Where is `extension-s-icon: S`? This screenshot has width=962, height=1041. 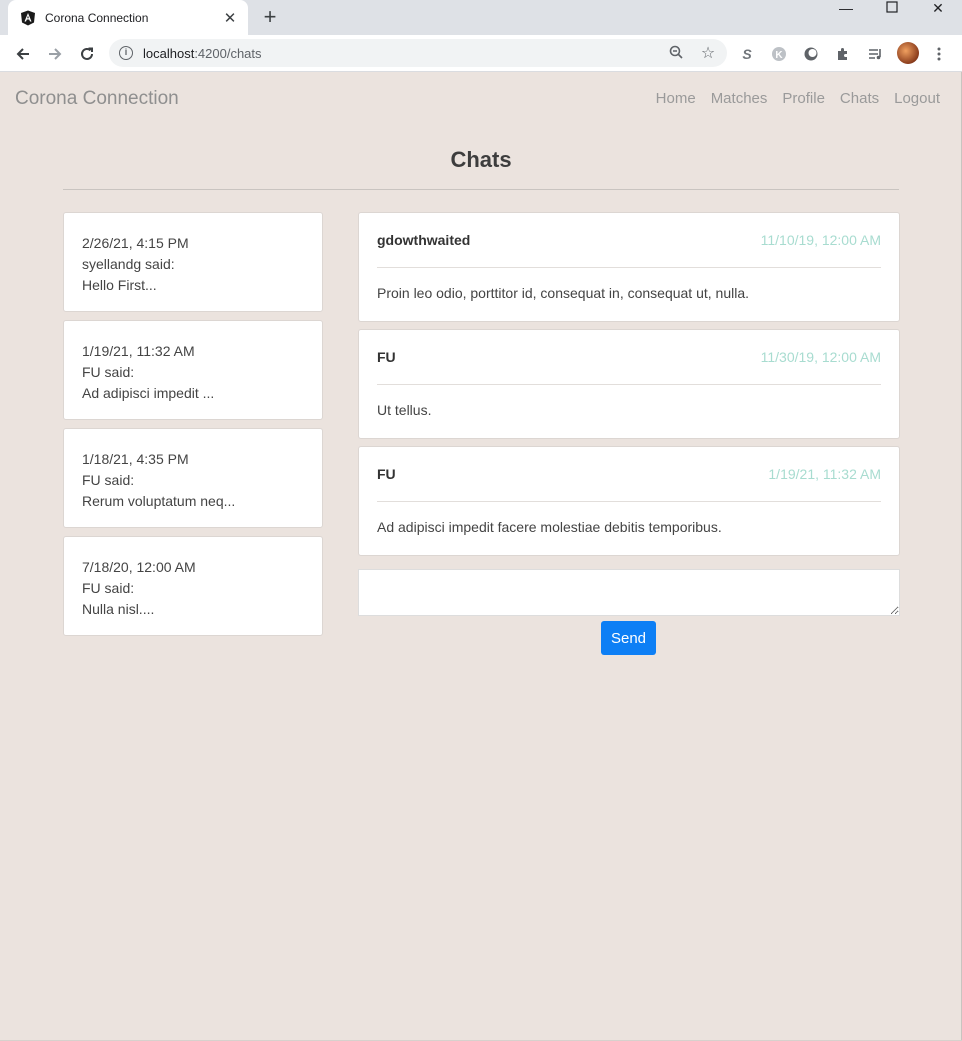
extension-s-icon: S is located at coordinates (747, 54).